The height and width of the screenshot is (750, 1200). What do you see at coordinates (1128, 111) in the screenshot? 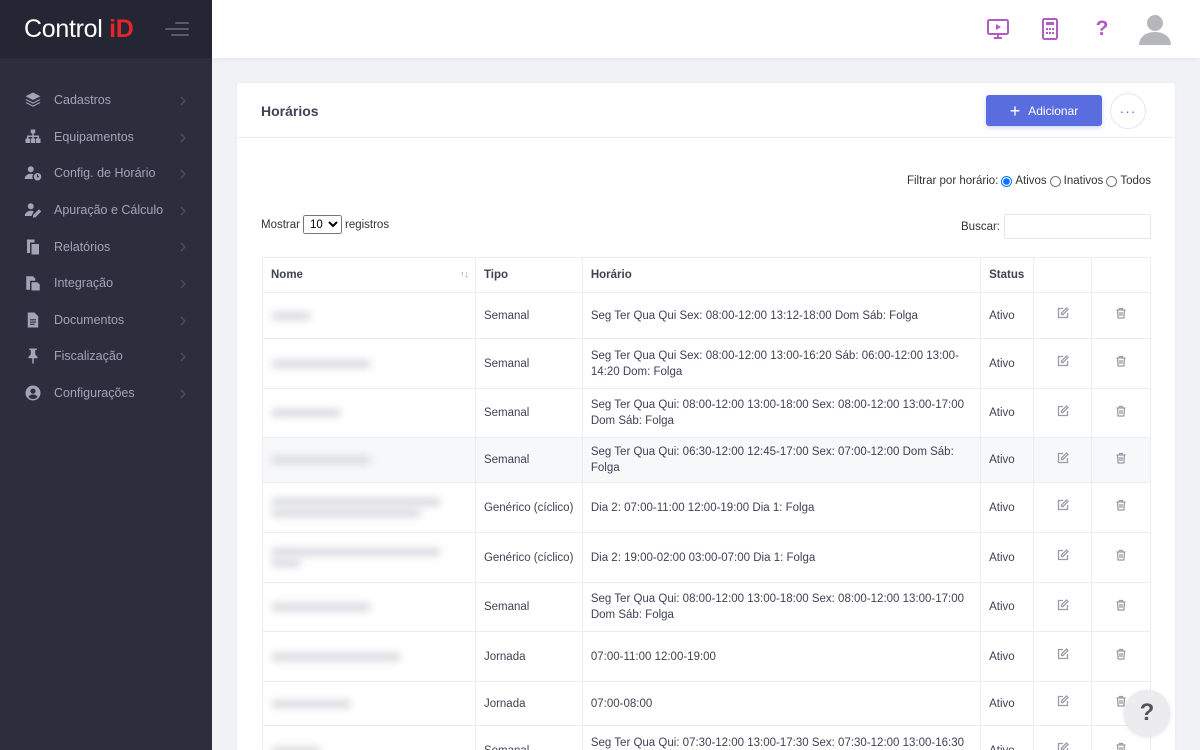
I see `more-options-button: ···` at bounding box center [1128, 111].